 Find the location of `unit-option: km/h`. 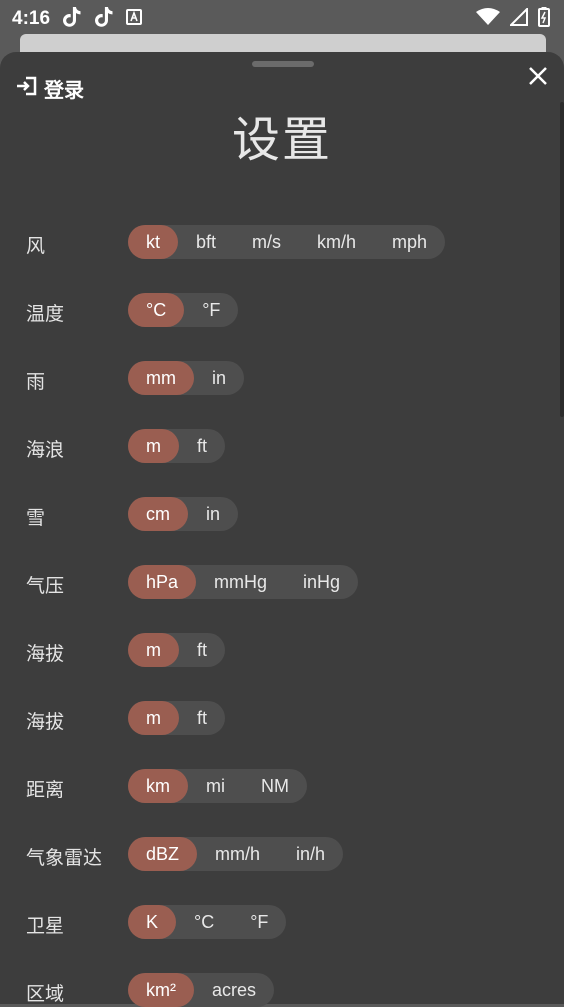

unit-option: km/h is located at coordinates (336, 242).